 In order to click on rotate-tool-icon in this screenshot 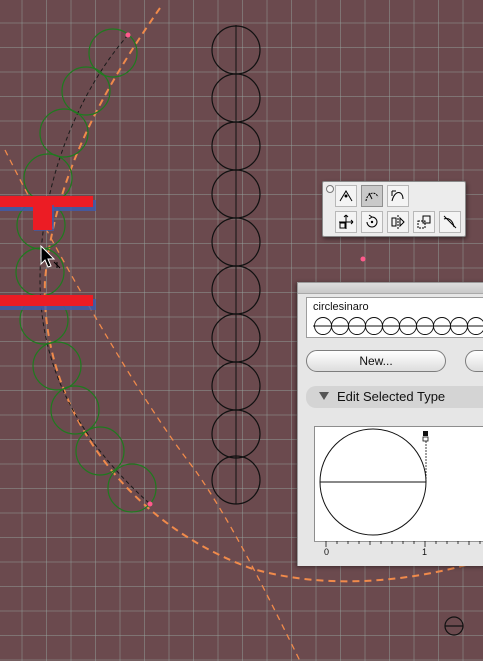, I will do `click(372, 221)`.